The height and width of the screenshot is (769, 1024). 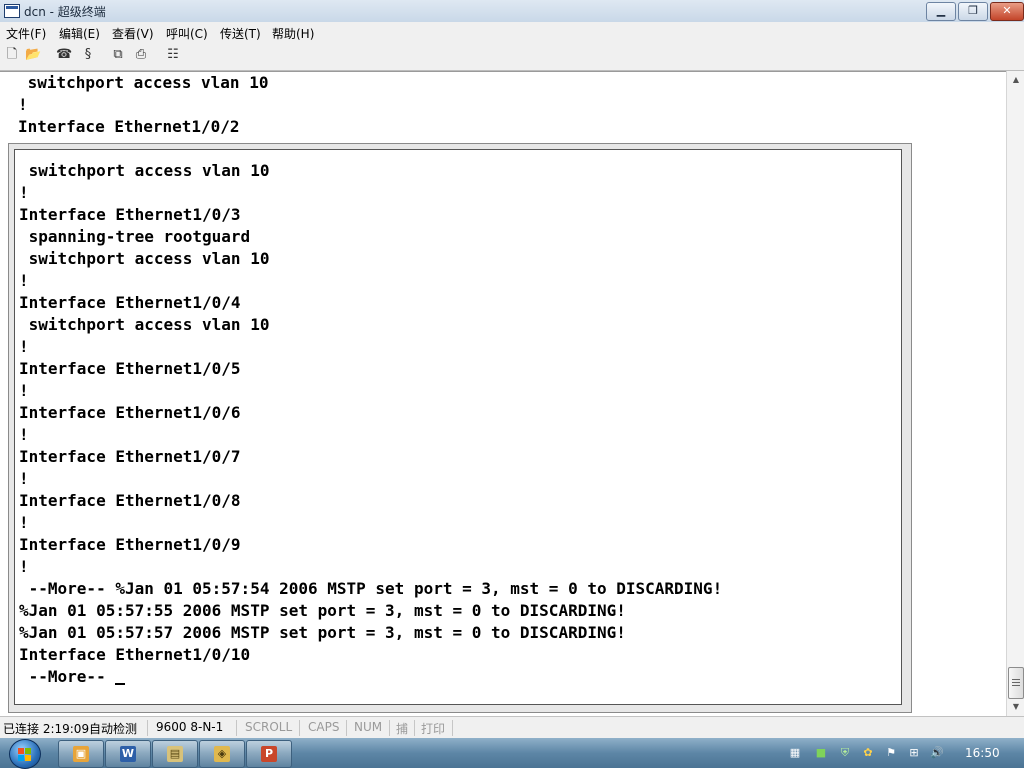 I want to click on file-manager-icon: ▤, so click(x=175, y=754).